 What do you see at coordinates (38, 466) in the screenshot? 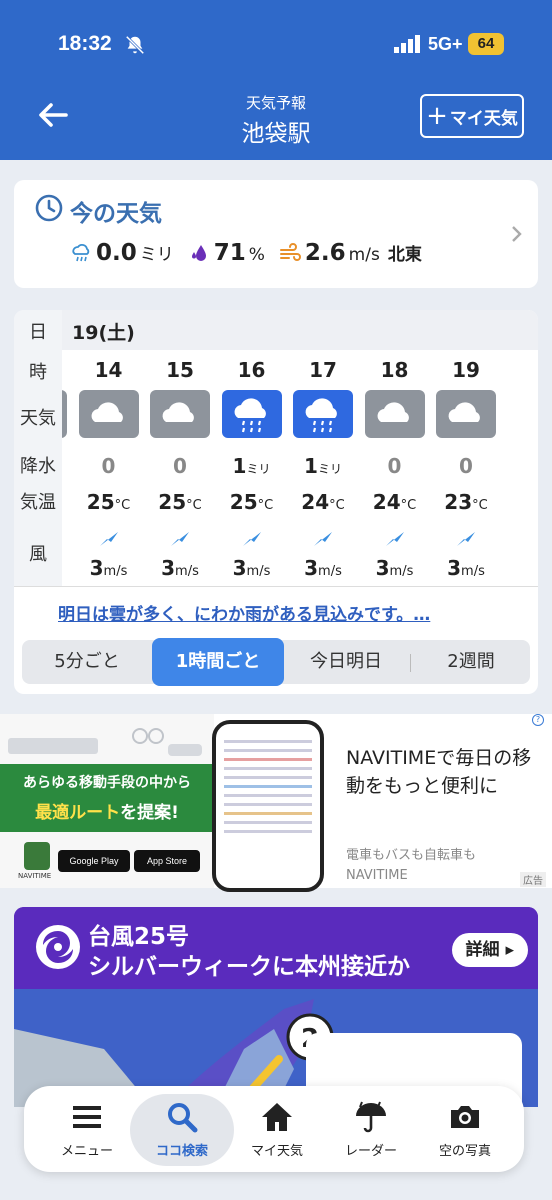
I see `label-precip: 降水` at bounding box center [38, 466].